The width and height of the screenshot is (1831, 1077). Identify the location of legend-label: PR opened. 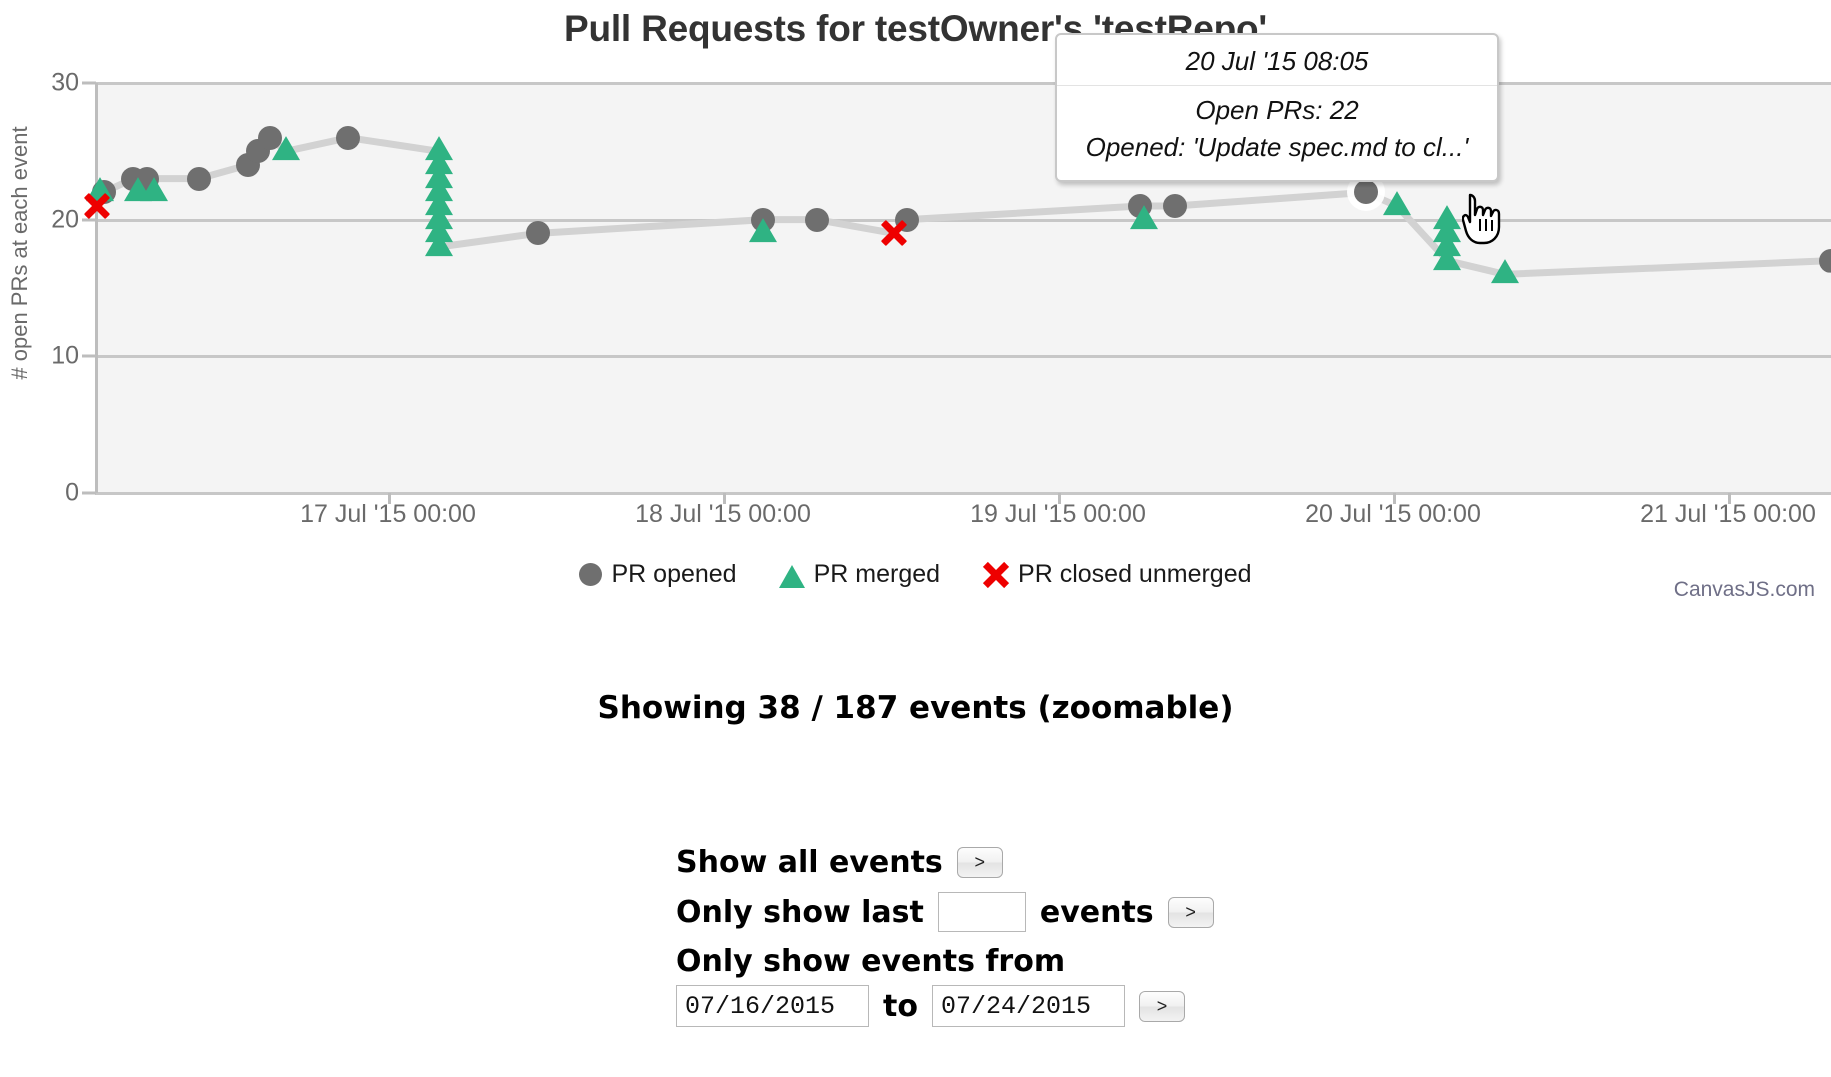
(674, 574).